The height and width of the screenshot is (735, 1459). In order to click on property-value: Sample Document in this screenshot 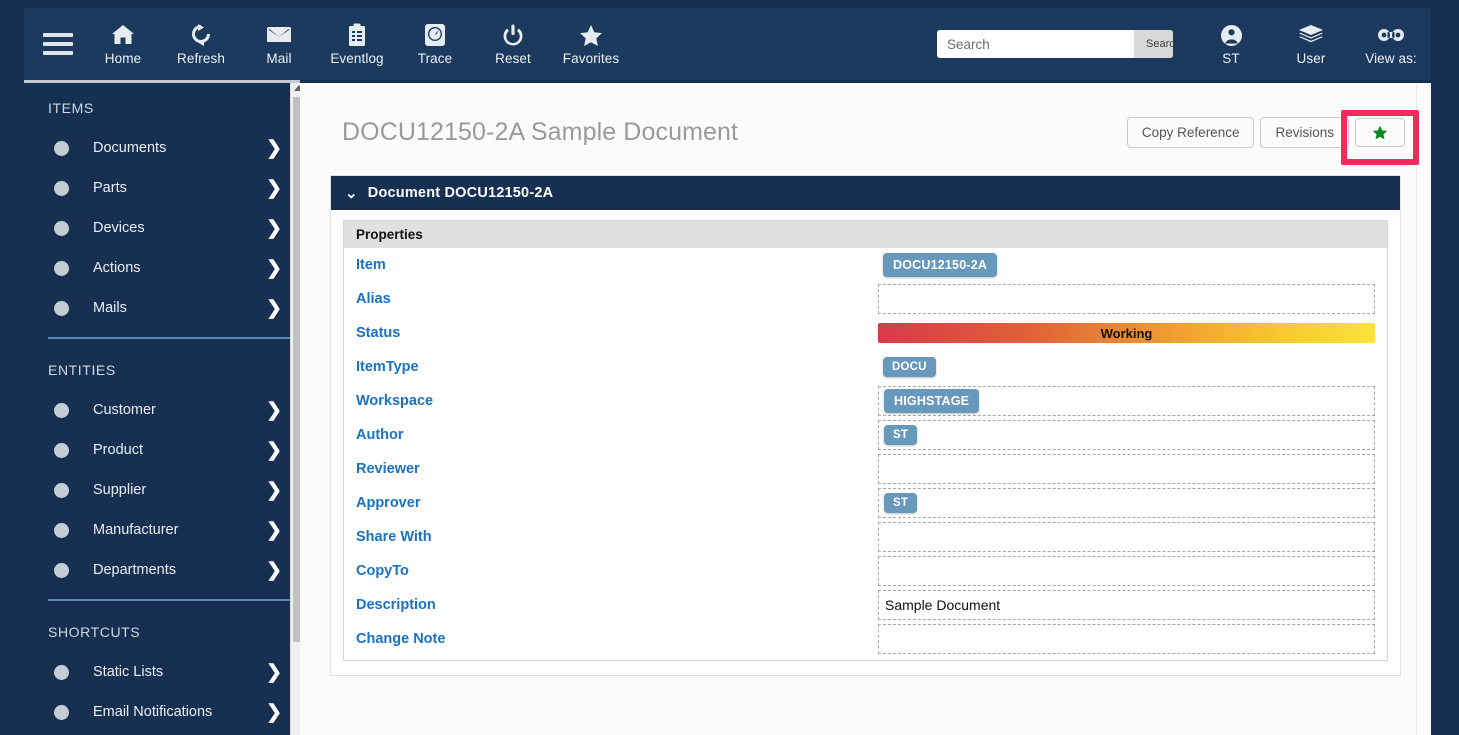, I will do `click(1126, 605)`.